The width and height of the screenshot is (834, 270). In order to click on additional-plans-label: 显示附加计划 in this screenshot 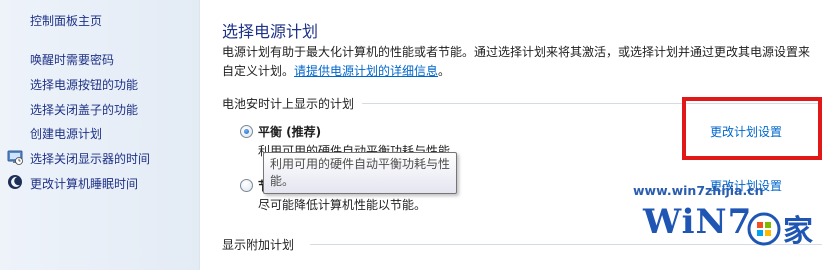, I will do `click(258, 244)`.